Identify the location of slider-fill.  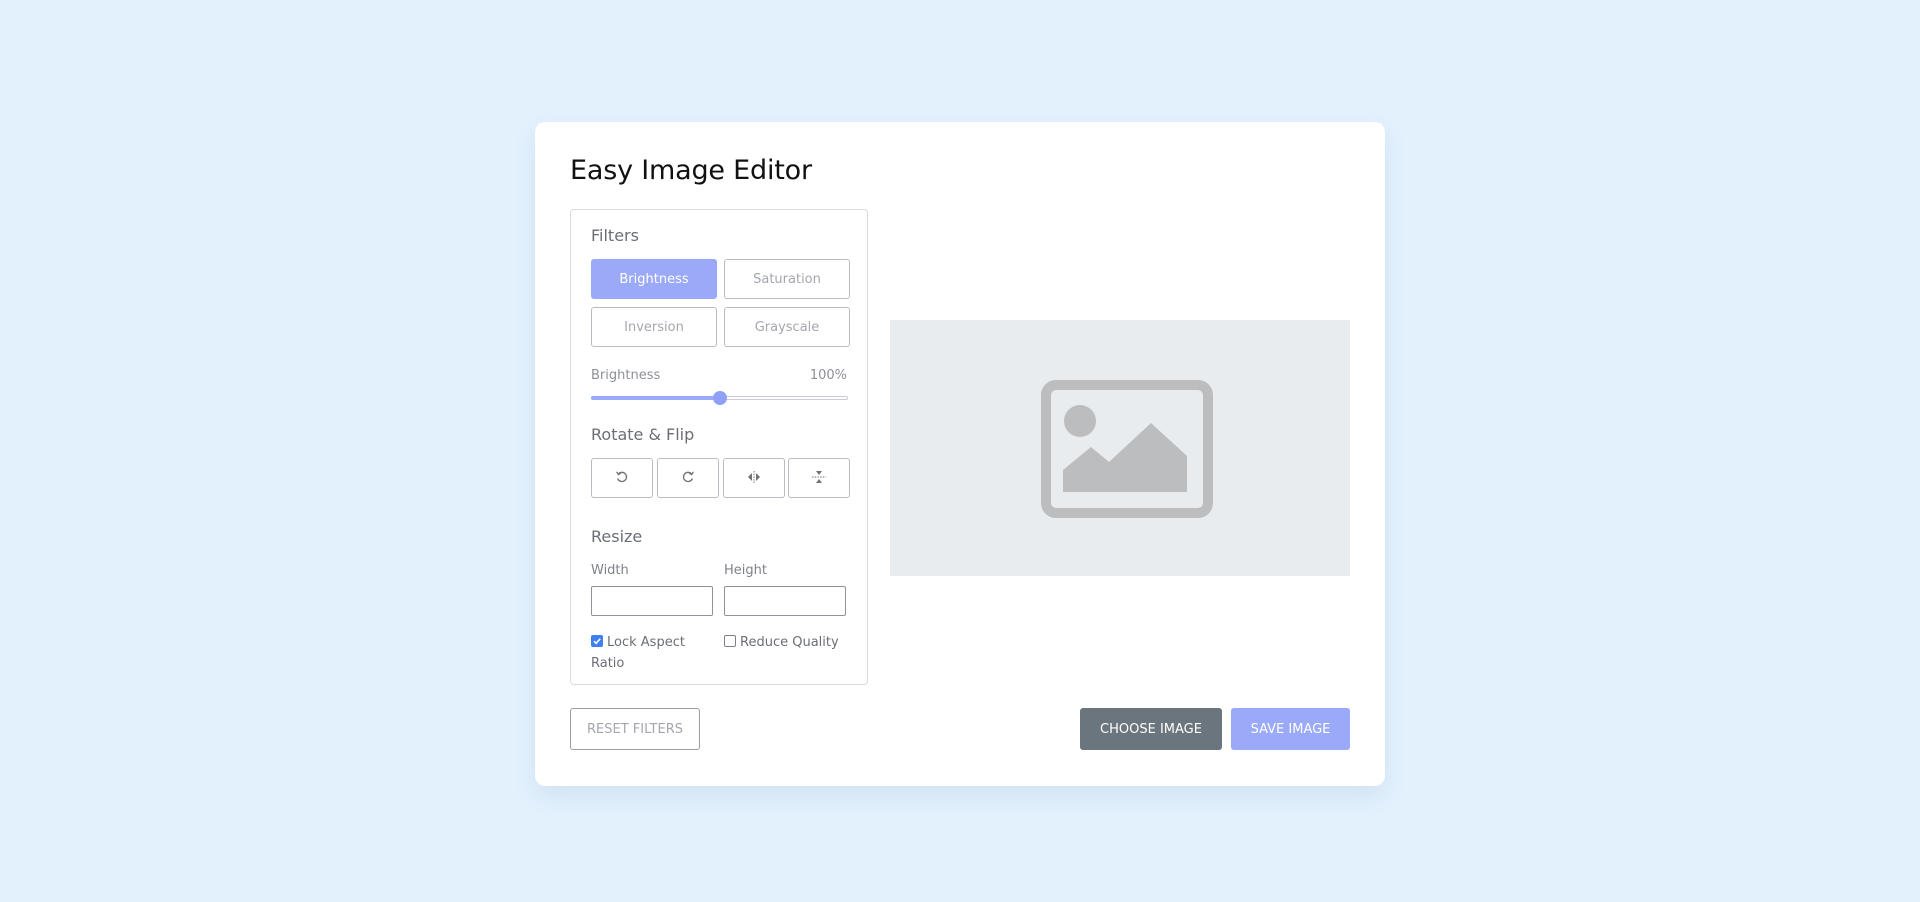
(655, 398).